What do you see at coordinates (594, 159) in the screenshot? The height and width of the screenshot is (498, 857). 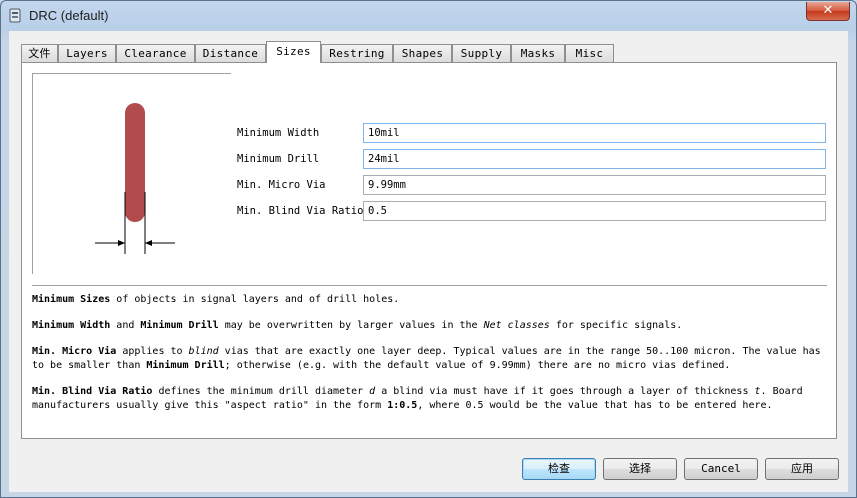 I see `minimum-drill-input: 24mil` at bounding box center [594, 159].